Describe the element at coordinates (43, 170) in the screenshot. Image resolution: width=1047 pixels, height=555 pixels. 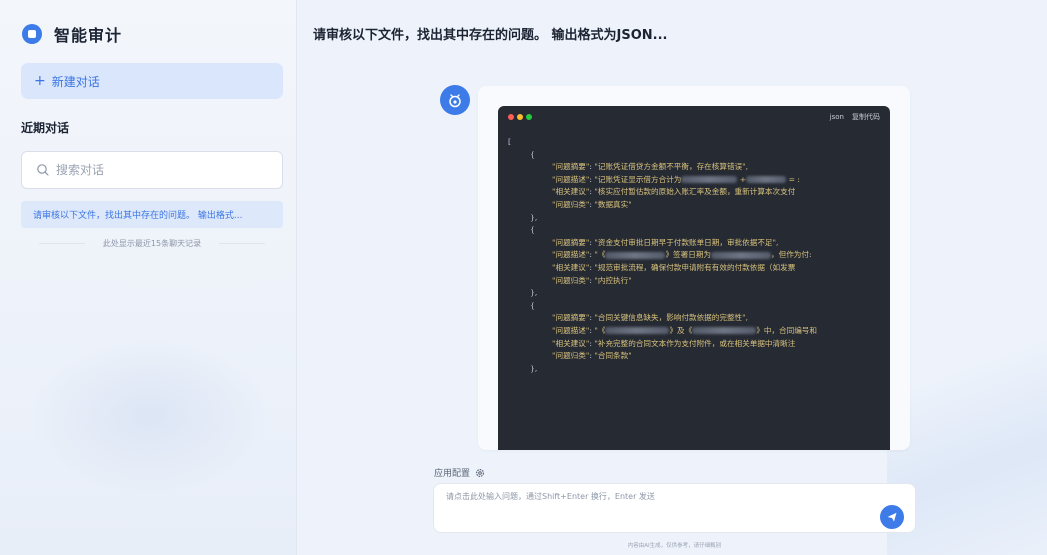
I see `search-icon` at that location.